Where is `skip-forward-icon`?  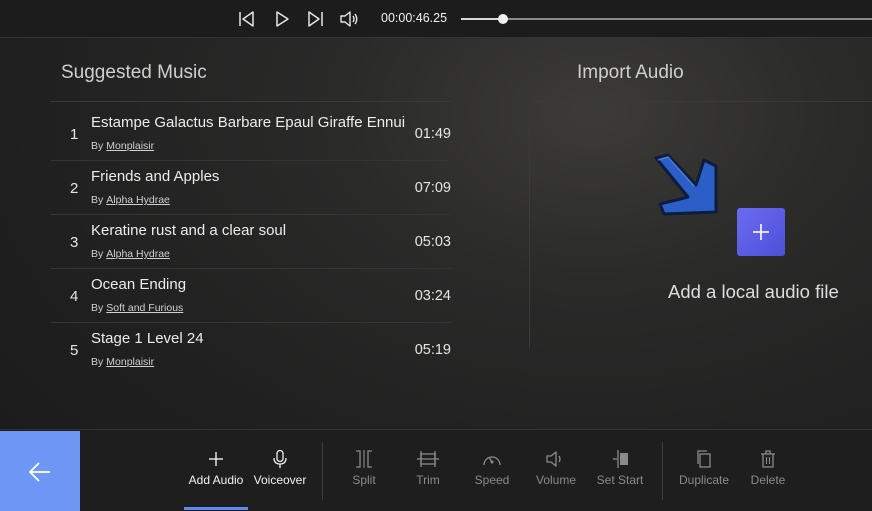 skip-forward-icon is located at coordinates (315, 19).